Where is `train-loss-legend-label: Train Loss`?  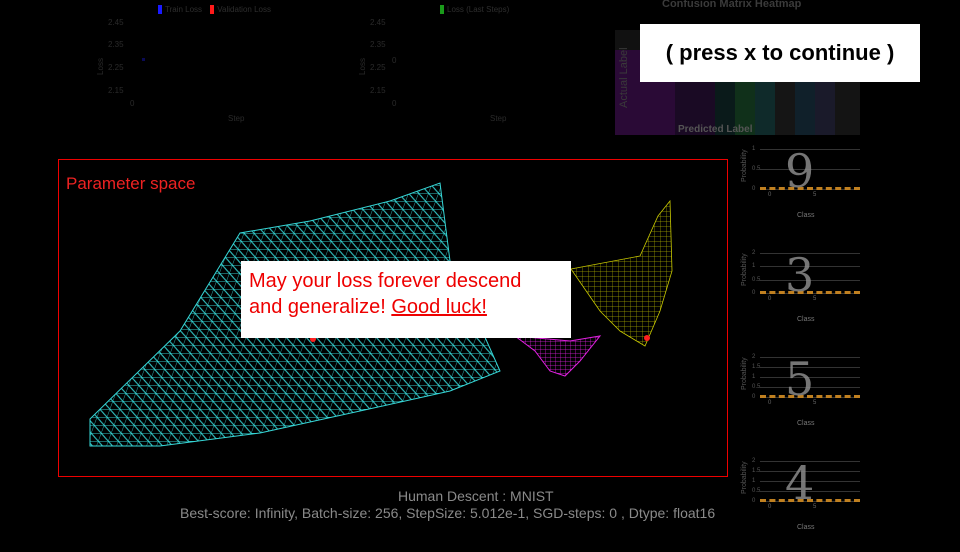 train-loss-legend-label: Train Loss is located at coordinates (184, 9).